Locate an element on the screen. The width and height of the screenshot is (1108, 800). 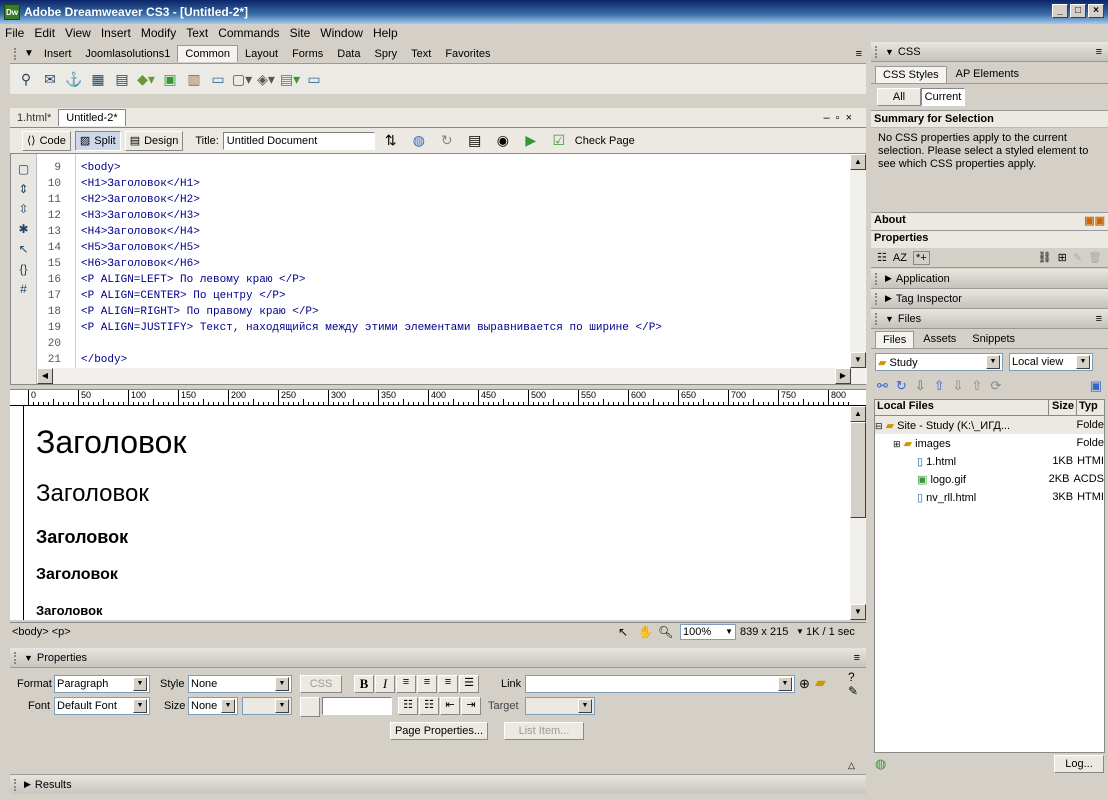
current-mode-button: Current is located at coordinates (943, 97).